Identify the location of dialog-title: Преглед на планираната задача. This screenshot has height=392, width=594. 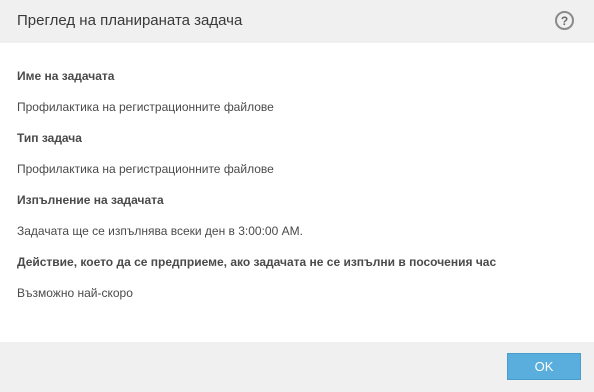
(130, 20).